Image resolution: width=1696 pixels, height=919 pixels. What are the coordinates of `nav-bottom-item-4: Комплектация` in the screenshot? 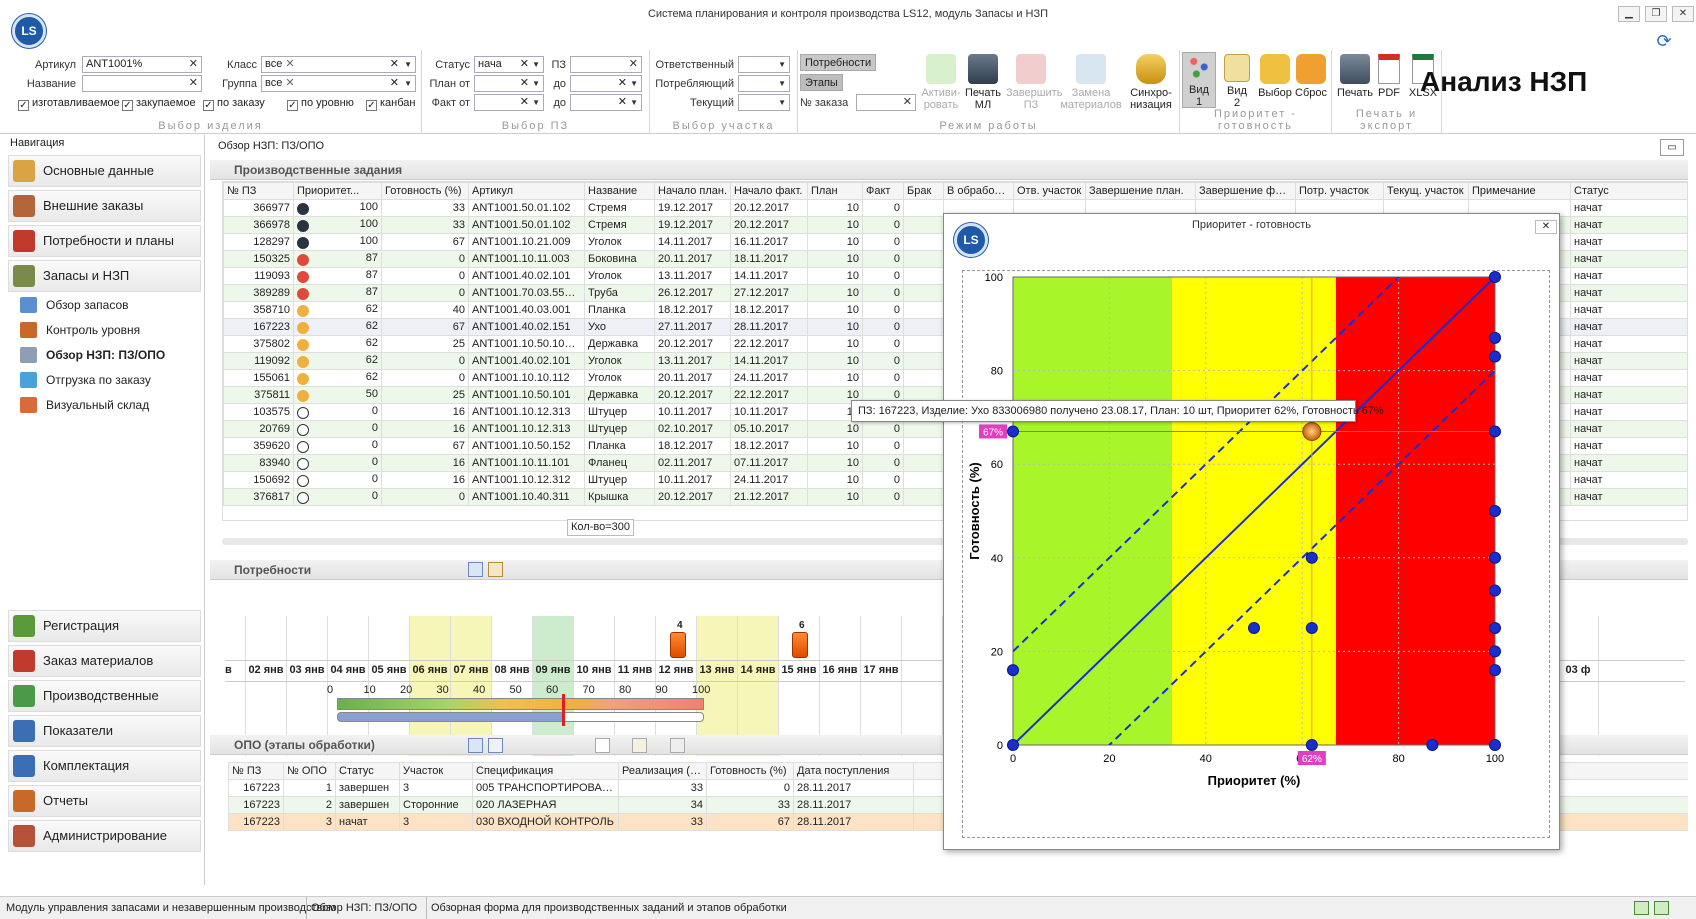 It's located at (104, 766).